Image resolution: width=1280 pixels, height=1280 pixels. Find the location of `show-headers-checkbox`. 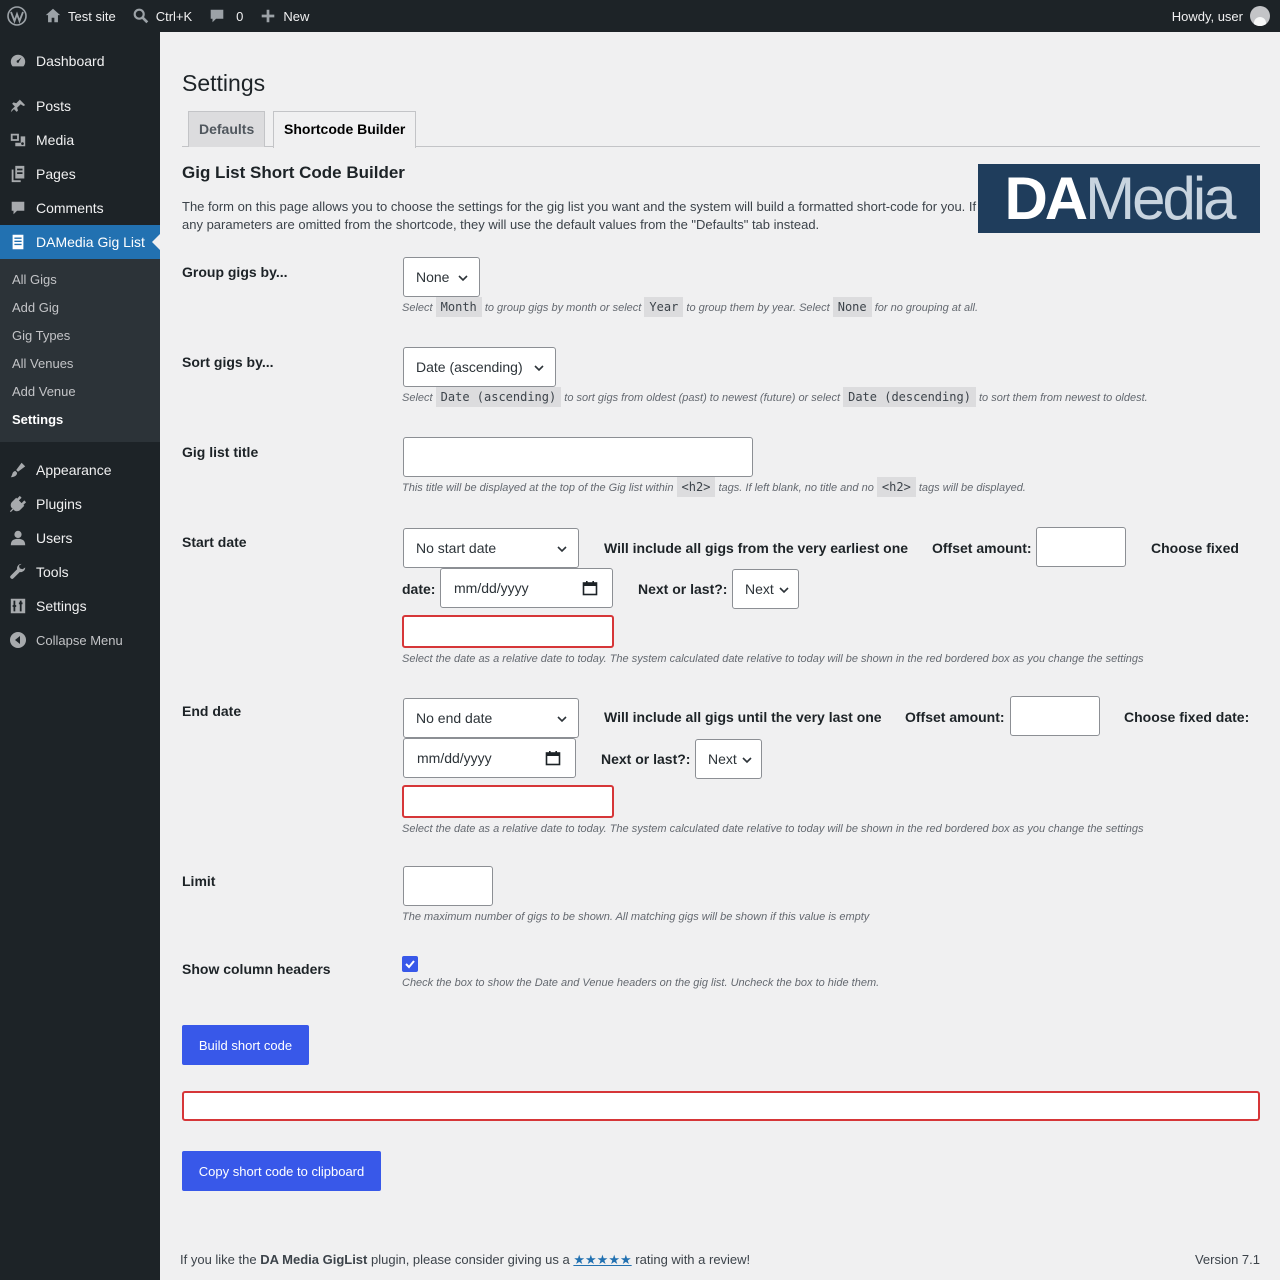

show-headers-checkbox is located at coordinates (410, 964).